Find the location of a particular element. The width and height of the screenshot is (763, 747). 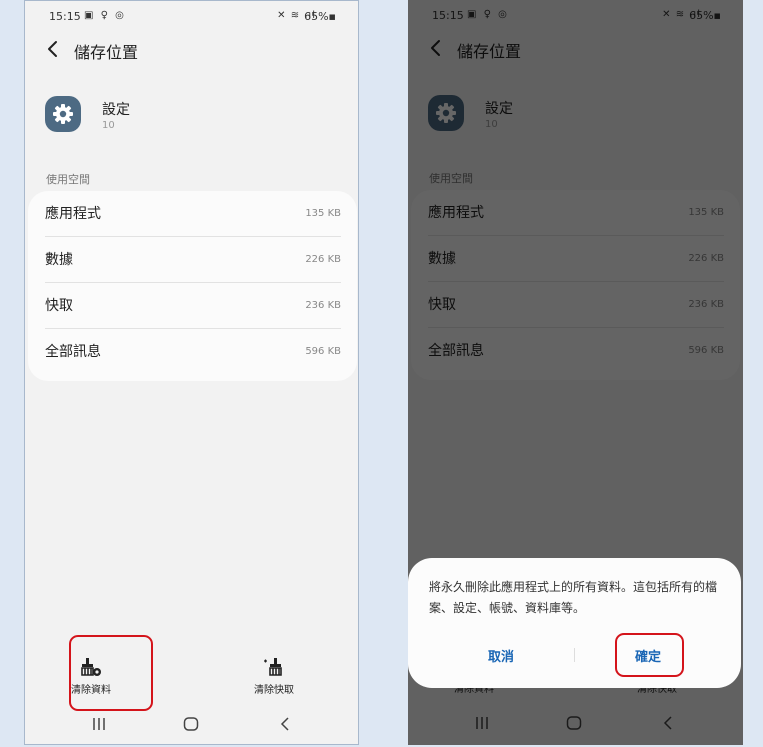

home-icon is located at coordinates (191, 724).